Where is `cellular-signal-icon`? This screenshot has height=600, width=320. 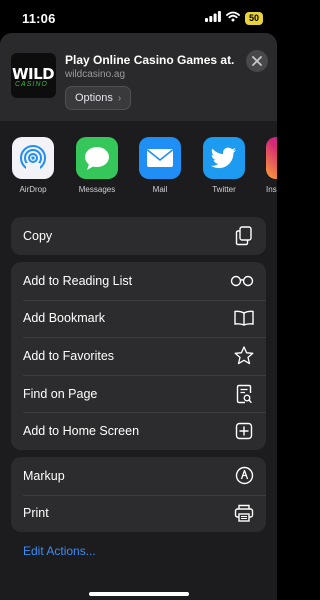
cellular-signal-icon is located at coordinates (212, 18).